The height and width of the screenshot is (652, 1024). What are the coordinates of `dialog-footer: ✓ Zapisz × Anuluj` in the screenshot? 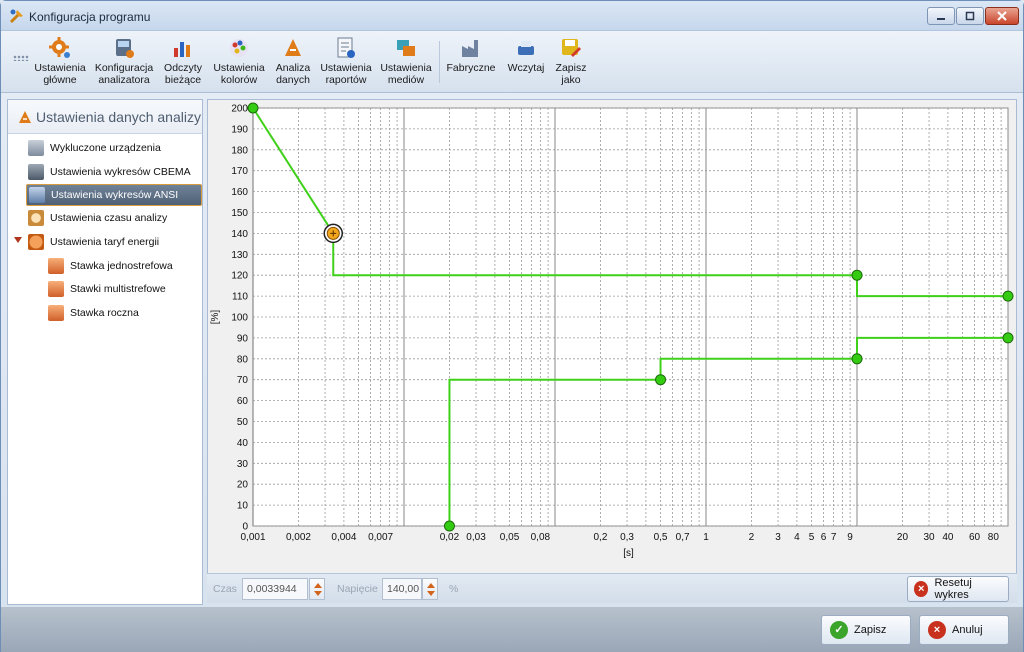 It's located at (512, 629).